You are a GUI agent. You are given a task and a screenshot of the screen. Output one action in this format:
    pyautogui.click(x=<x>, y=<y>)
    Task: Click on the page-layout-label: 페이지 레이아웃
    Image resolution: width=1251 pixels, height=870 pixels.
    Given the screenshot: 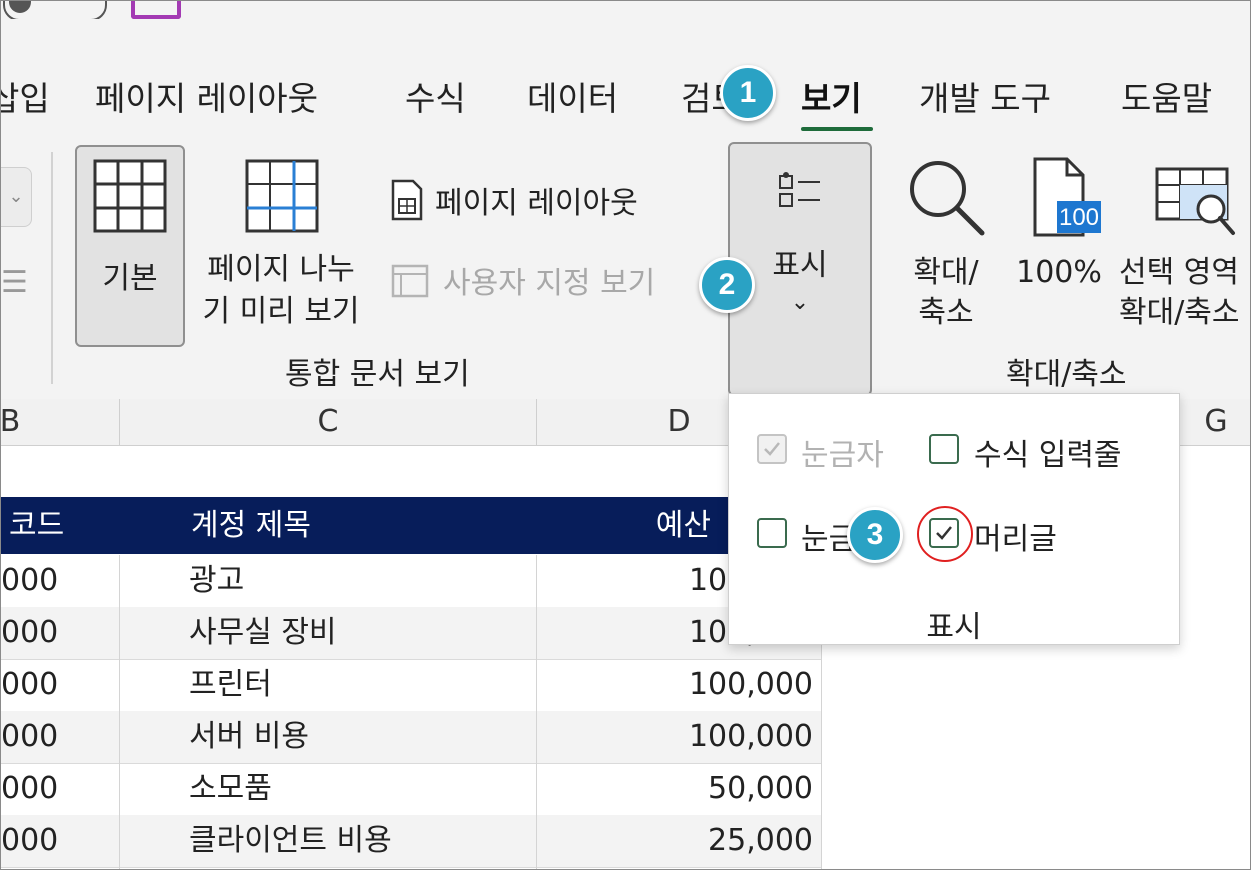 What is the action you would take?
    pyautogui.click(x=536, y=203)
    